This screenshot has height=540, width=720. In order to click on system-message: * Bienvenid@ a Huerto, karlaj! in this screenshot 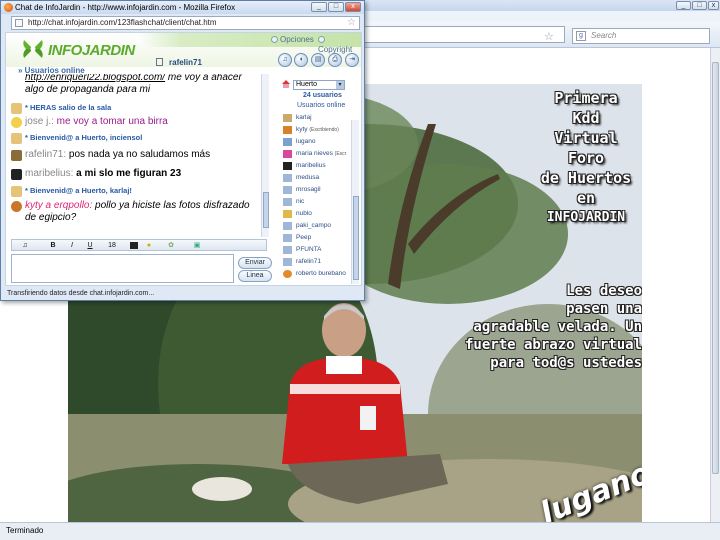, I will do `click(78, 190)`.